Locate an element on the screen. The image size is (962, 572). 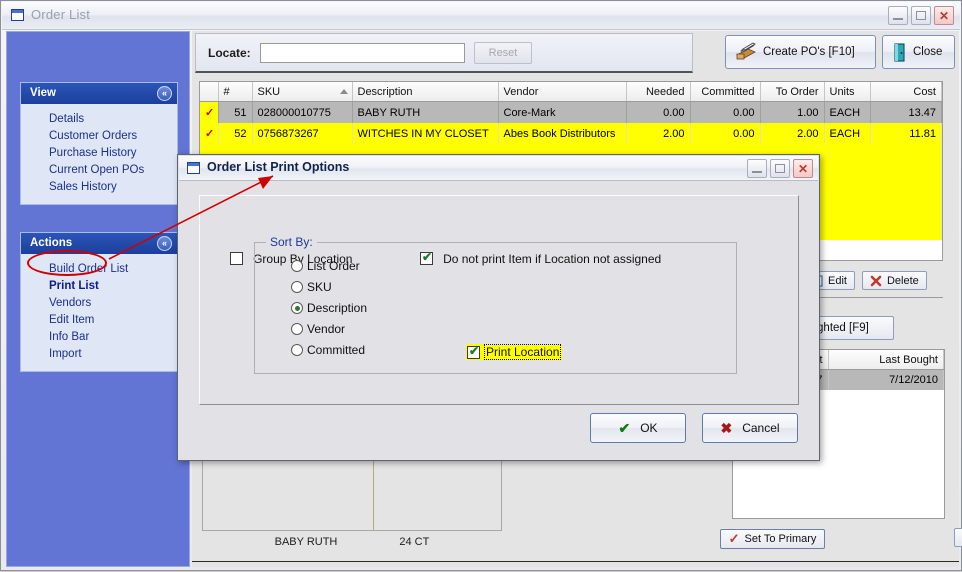
radio-list-order: List Order is located at coordinates (325, 266).